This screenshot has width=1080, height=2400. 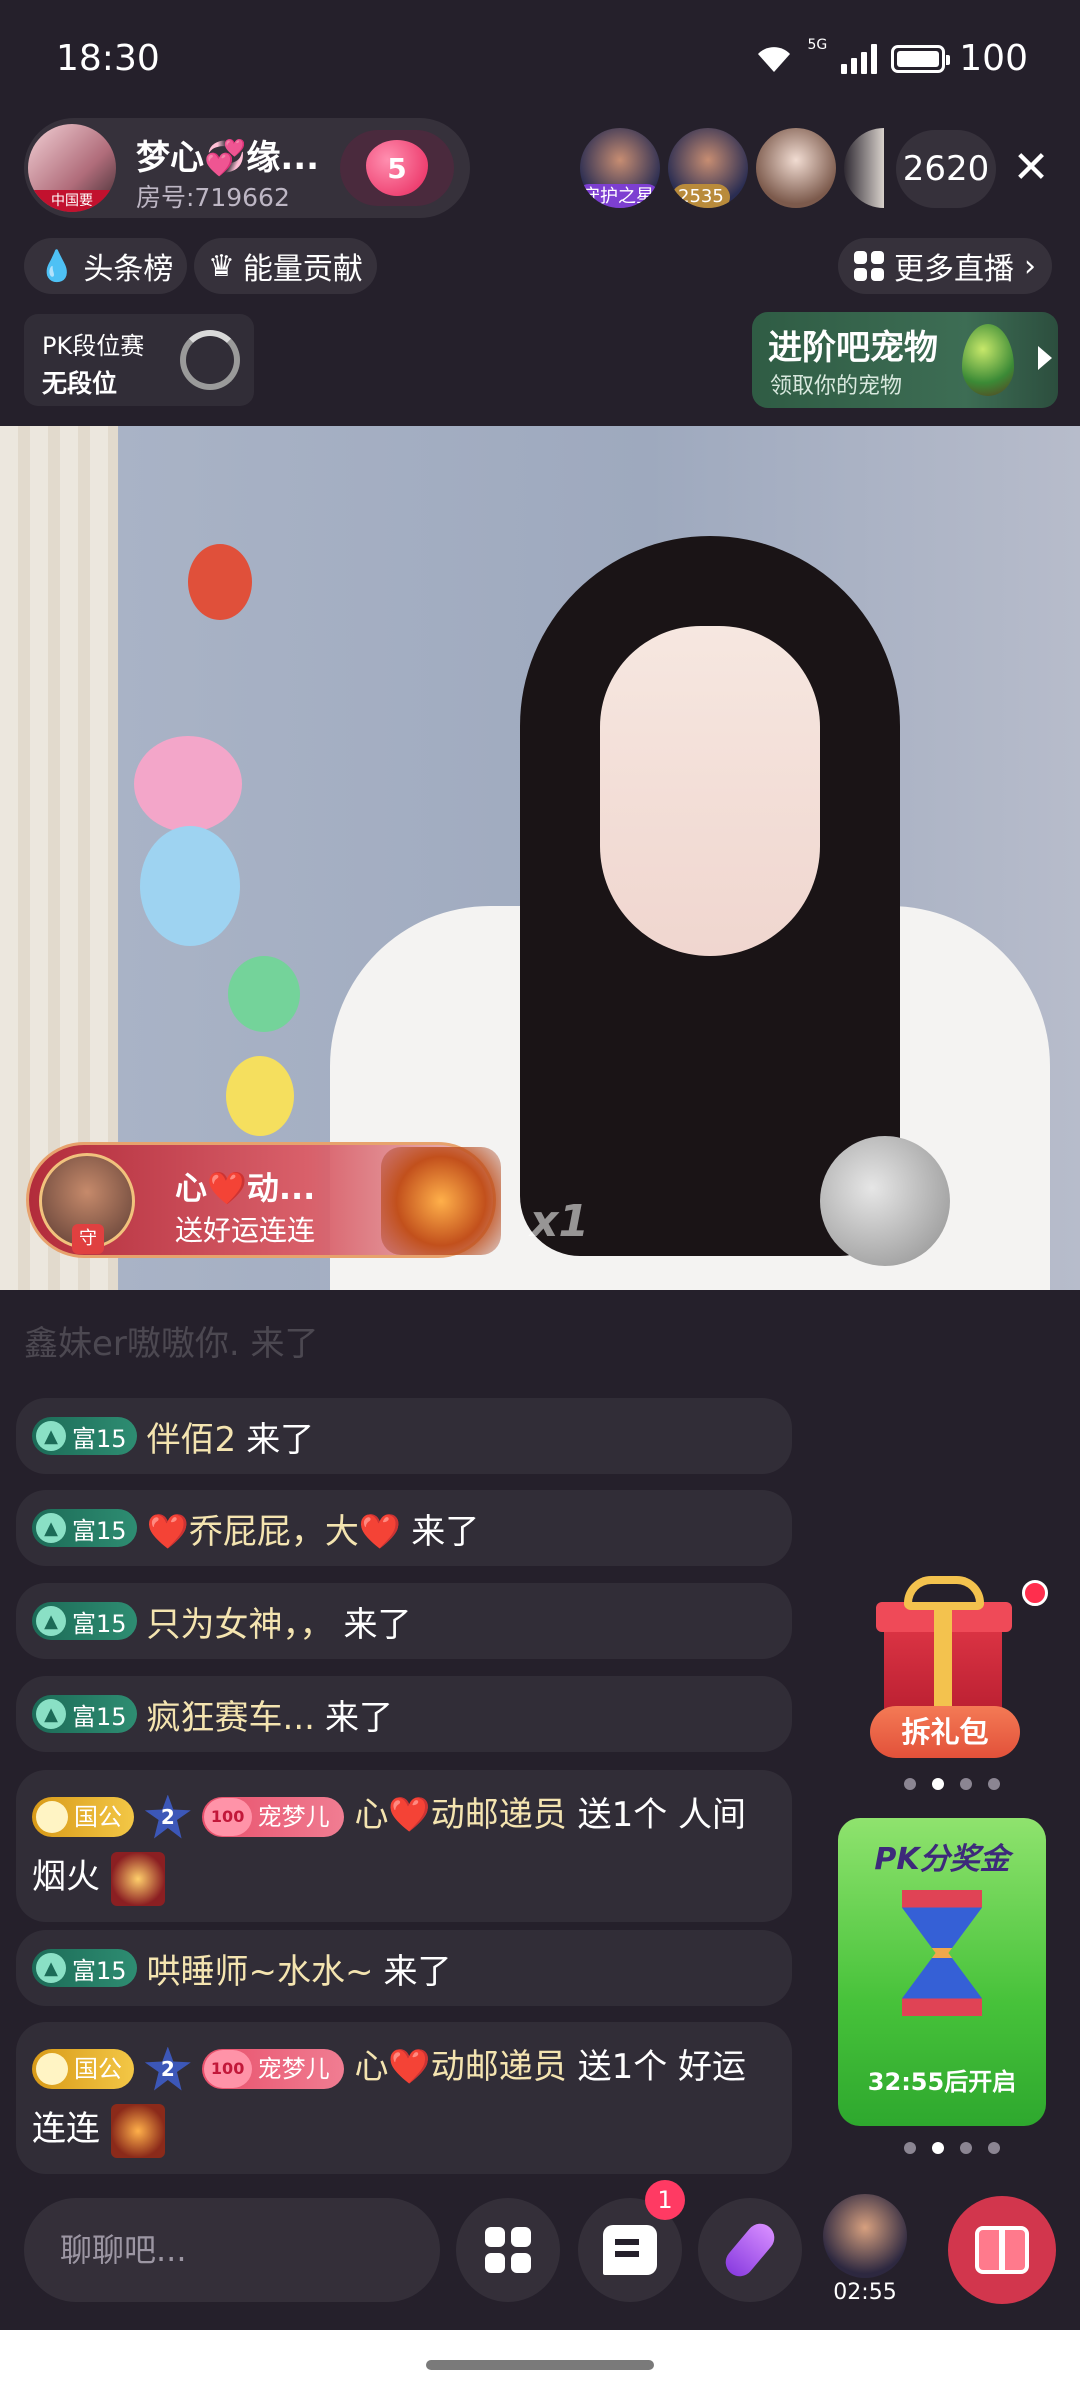 I want to click on chat-username: 哄睡师~水水~, so click(x=260, y=1968).